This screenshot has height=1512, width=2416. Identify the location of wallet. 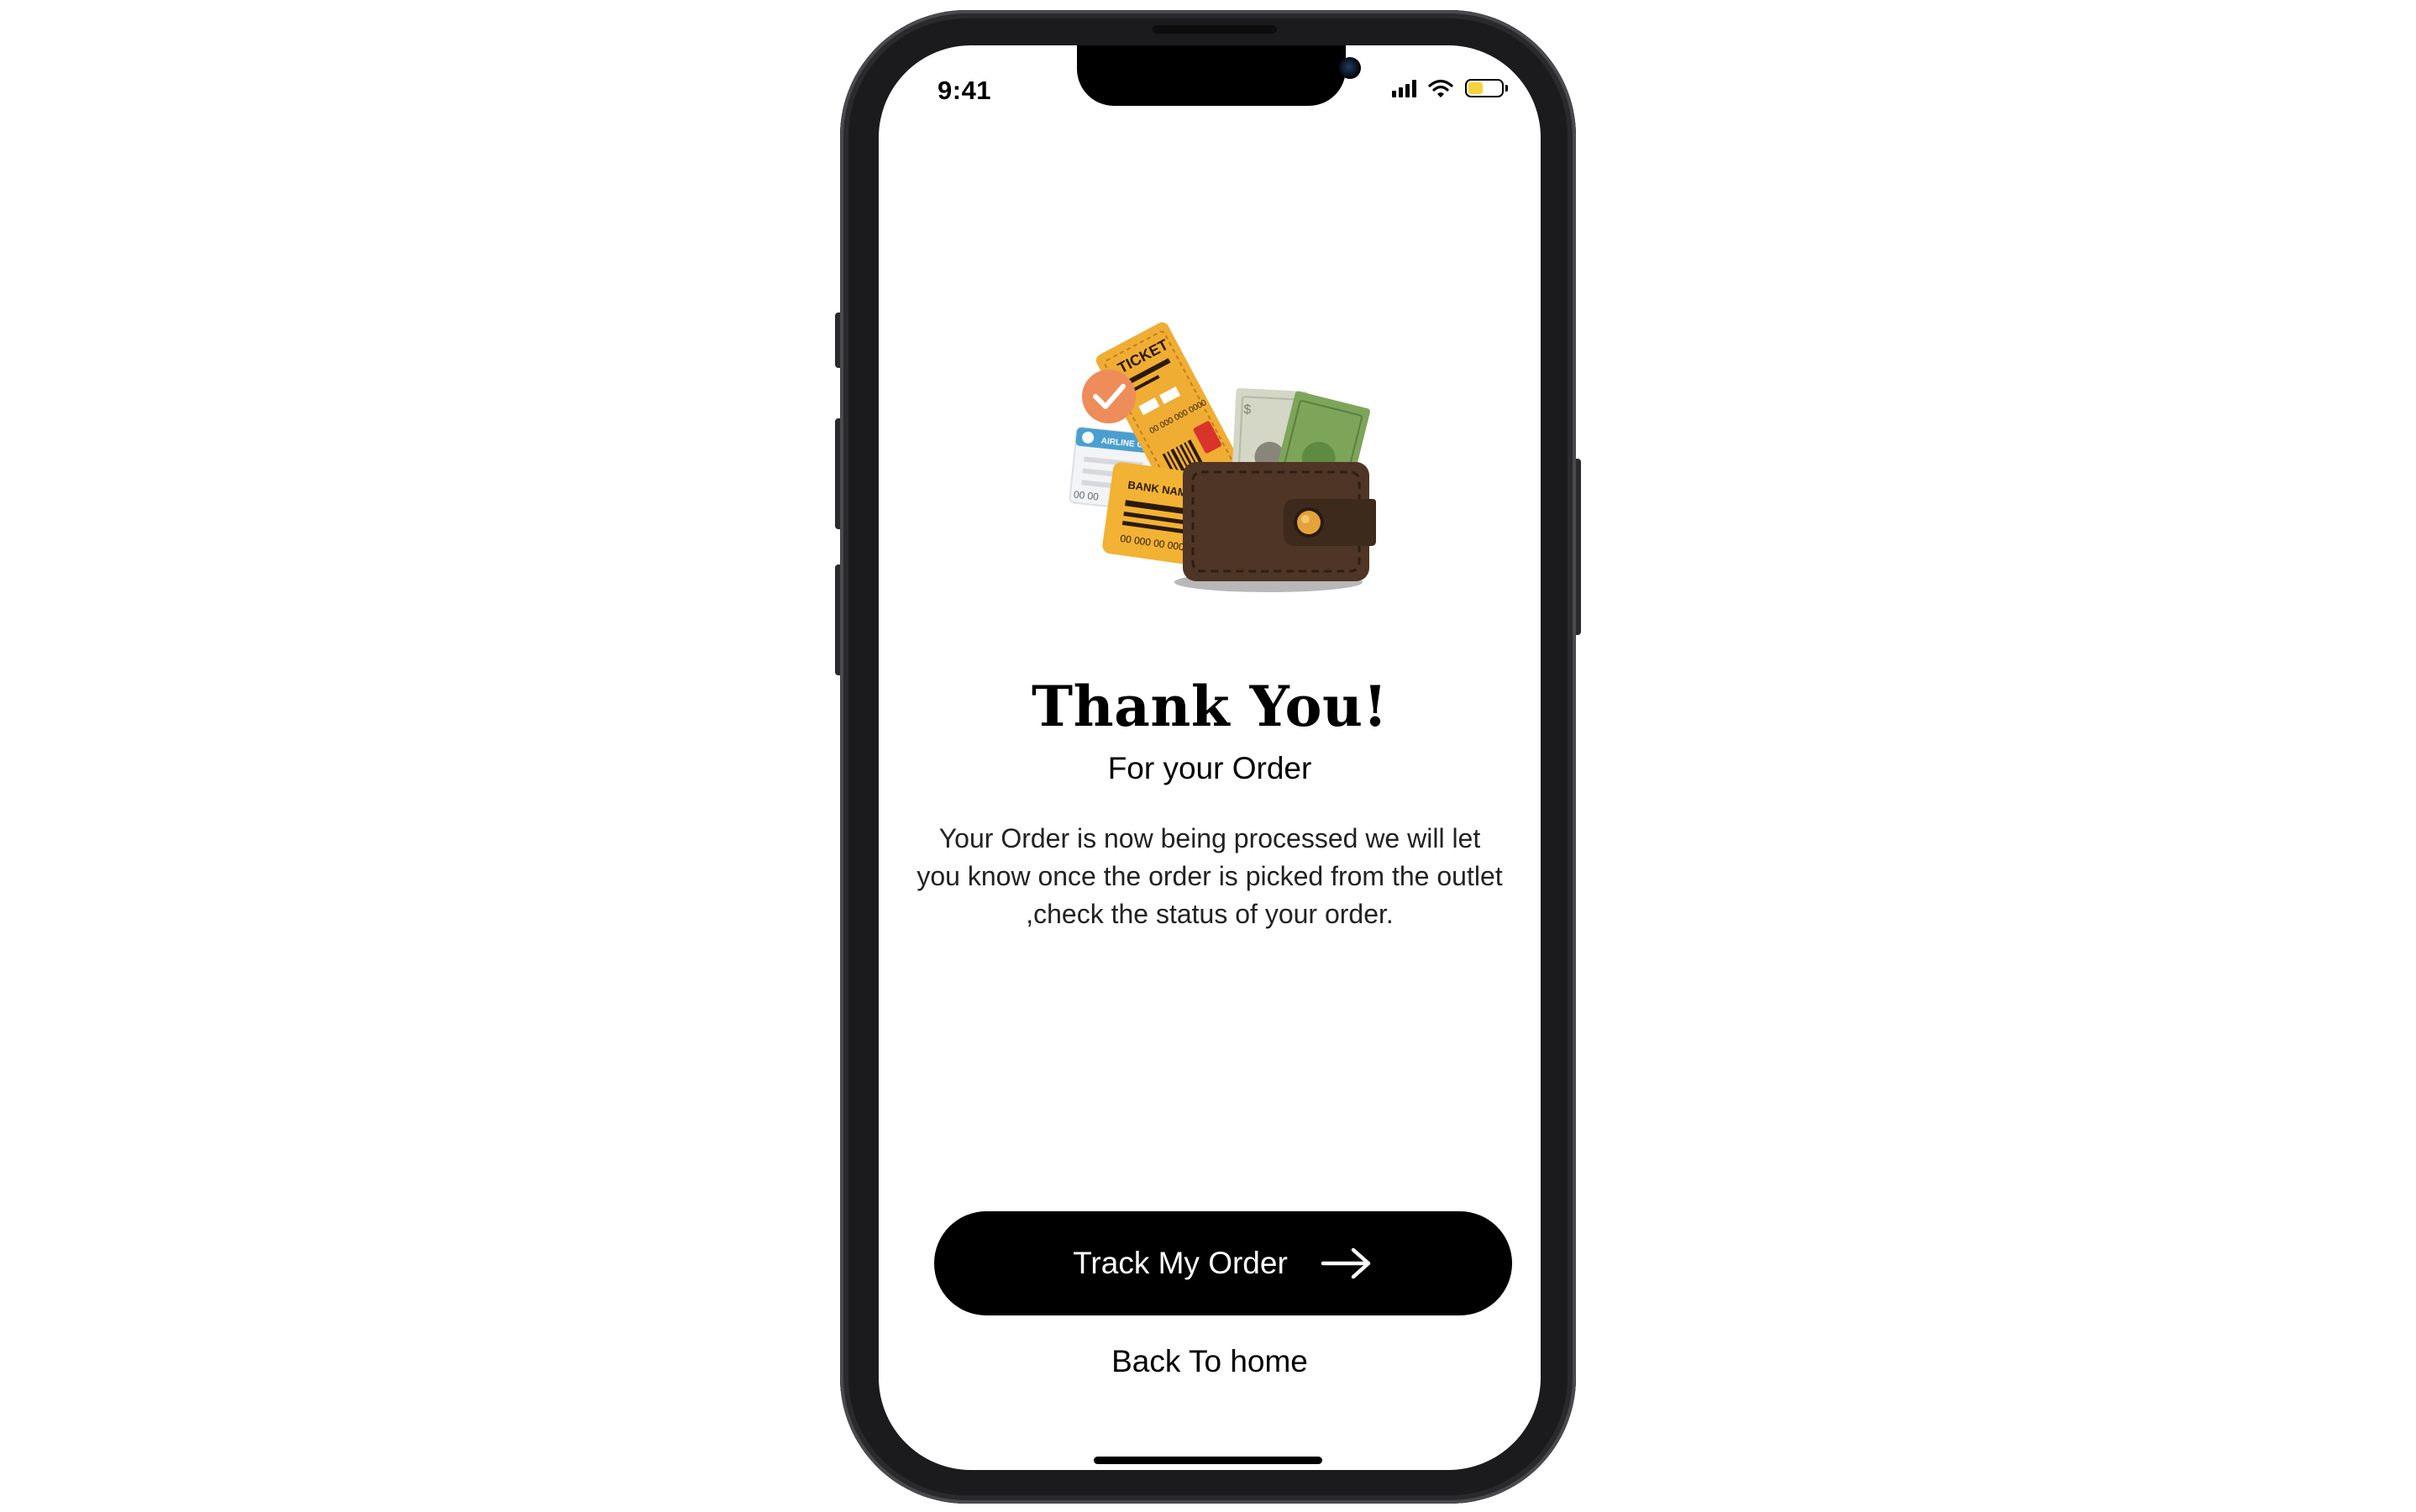
(1279, 521).